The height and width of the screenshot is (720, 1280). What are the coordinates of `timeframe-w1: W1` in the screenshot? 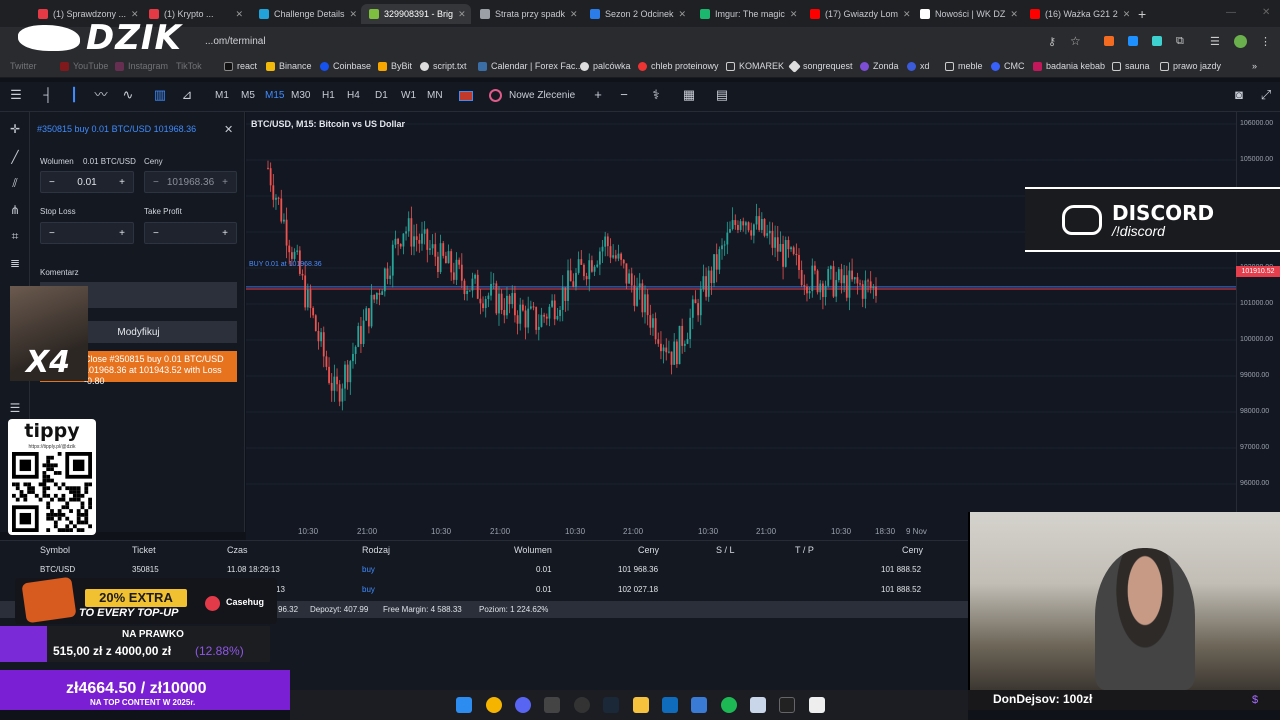 It's located at (408, 95).